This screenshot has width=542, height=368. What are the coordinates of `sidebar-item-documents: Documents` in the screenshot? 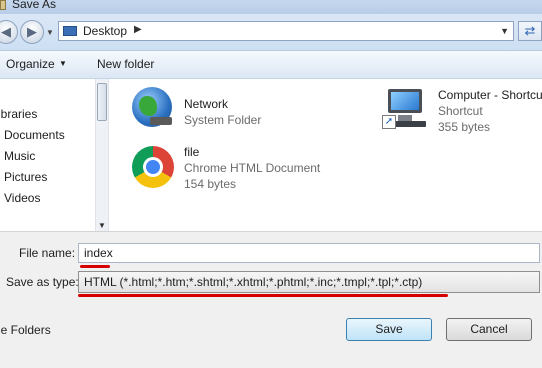 It's located at (34, 135).